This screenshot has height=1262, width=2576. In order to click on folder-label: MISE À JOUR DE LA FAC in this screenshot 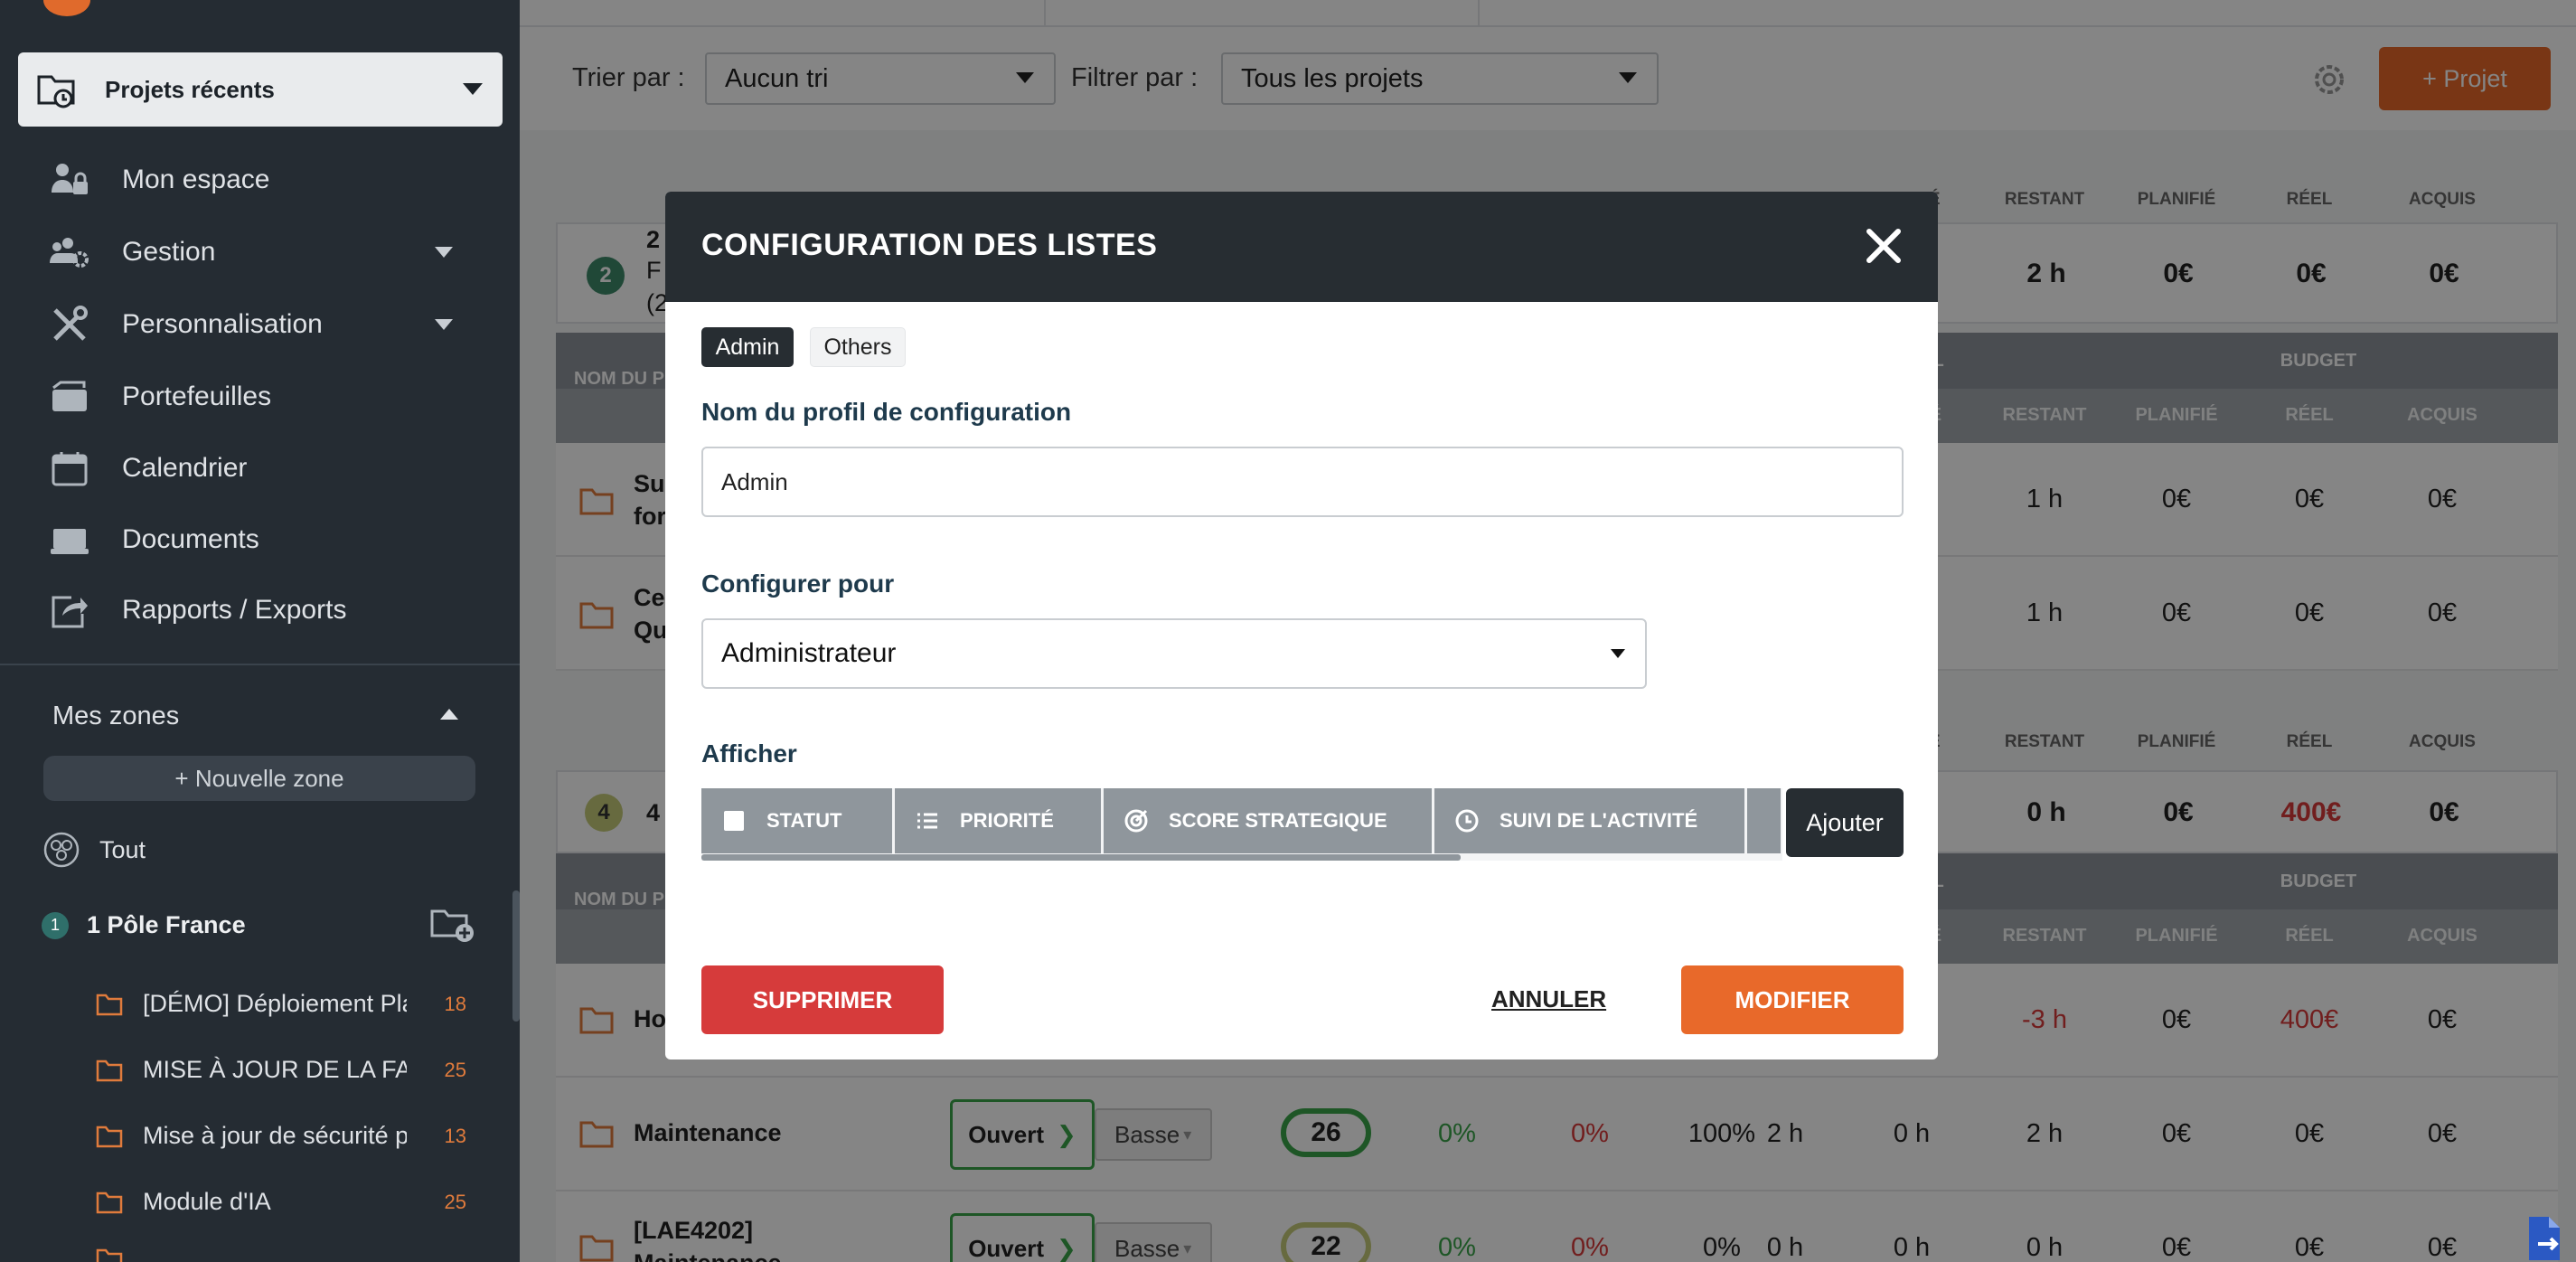, I will do `click(275, 1069)`.